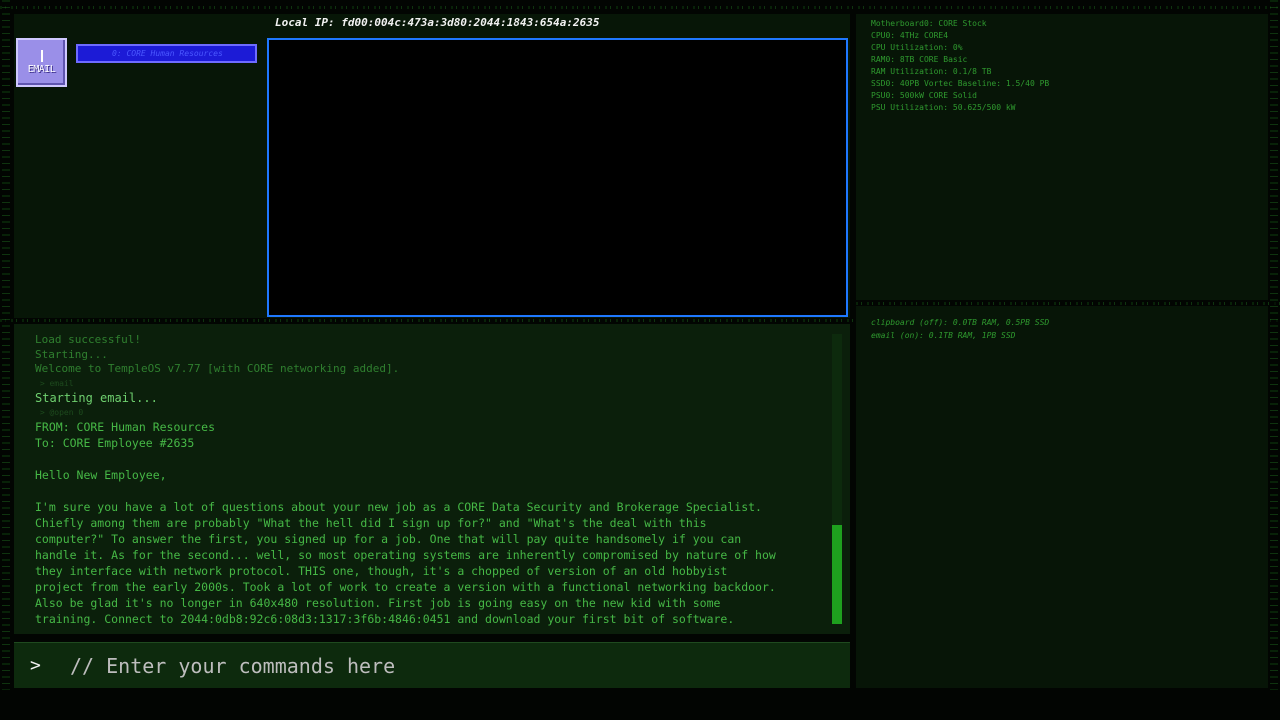 The width and height of the screenshot is (1280, 720). I want to click on email-icon-label: EMAIL, so click(41, 69).